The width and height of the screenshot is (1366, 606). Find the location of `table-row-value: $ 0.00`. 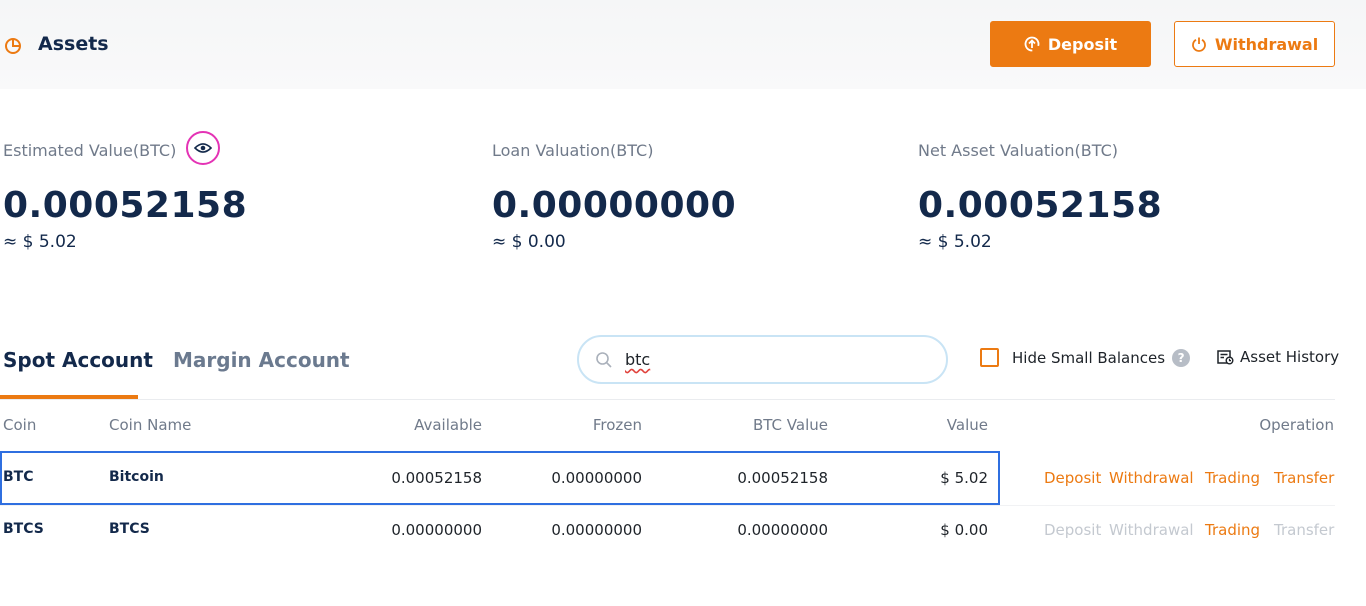

table-row-value: $ 0.00 is located at coordinates (964, 530).